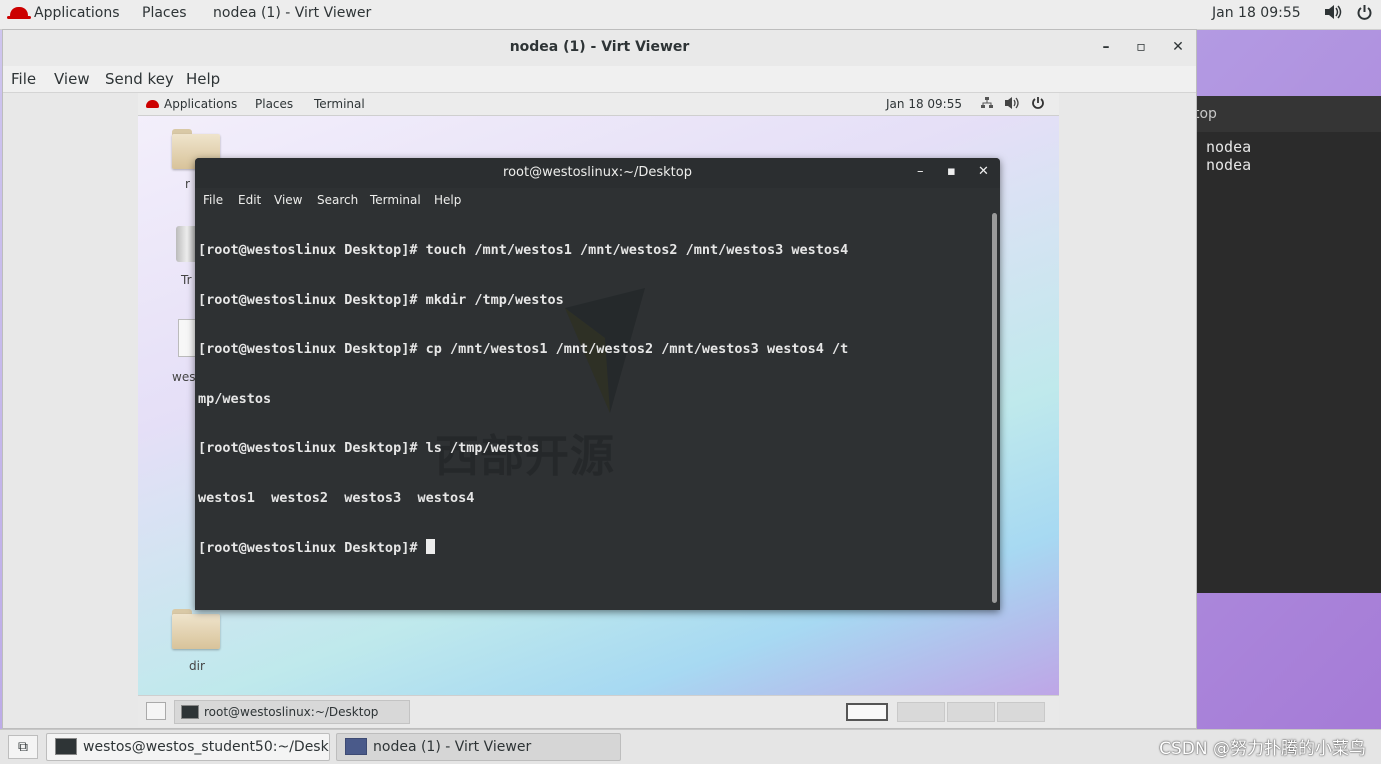  Describe the element at coordinates (164, 13) in the screenshot. I see `places-menu: Places` at that location.